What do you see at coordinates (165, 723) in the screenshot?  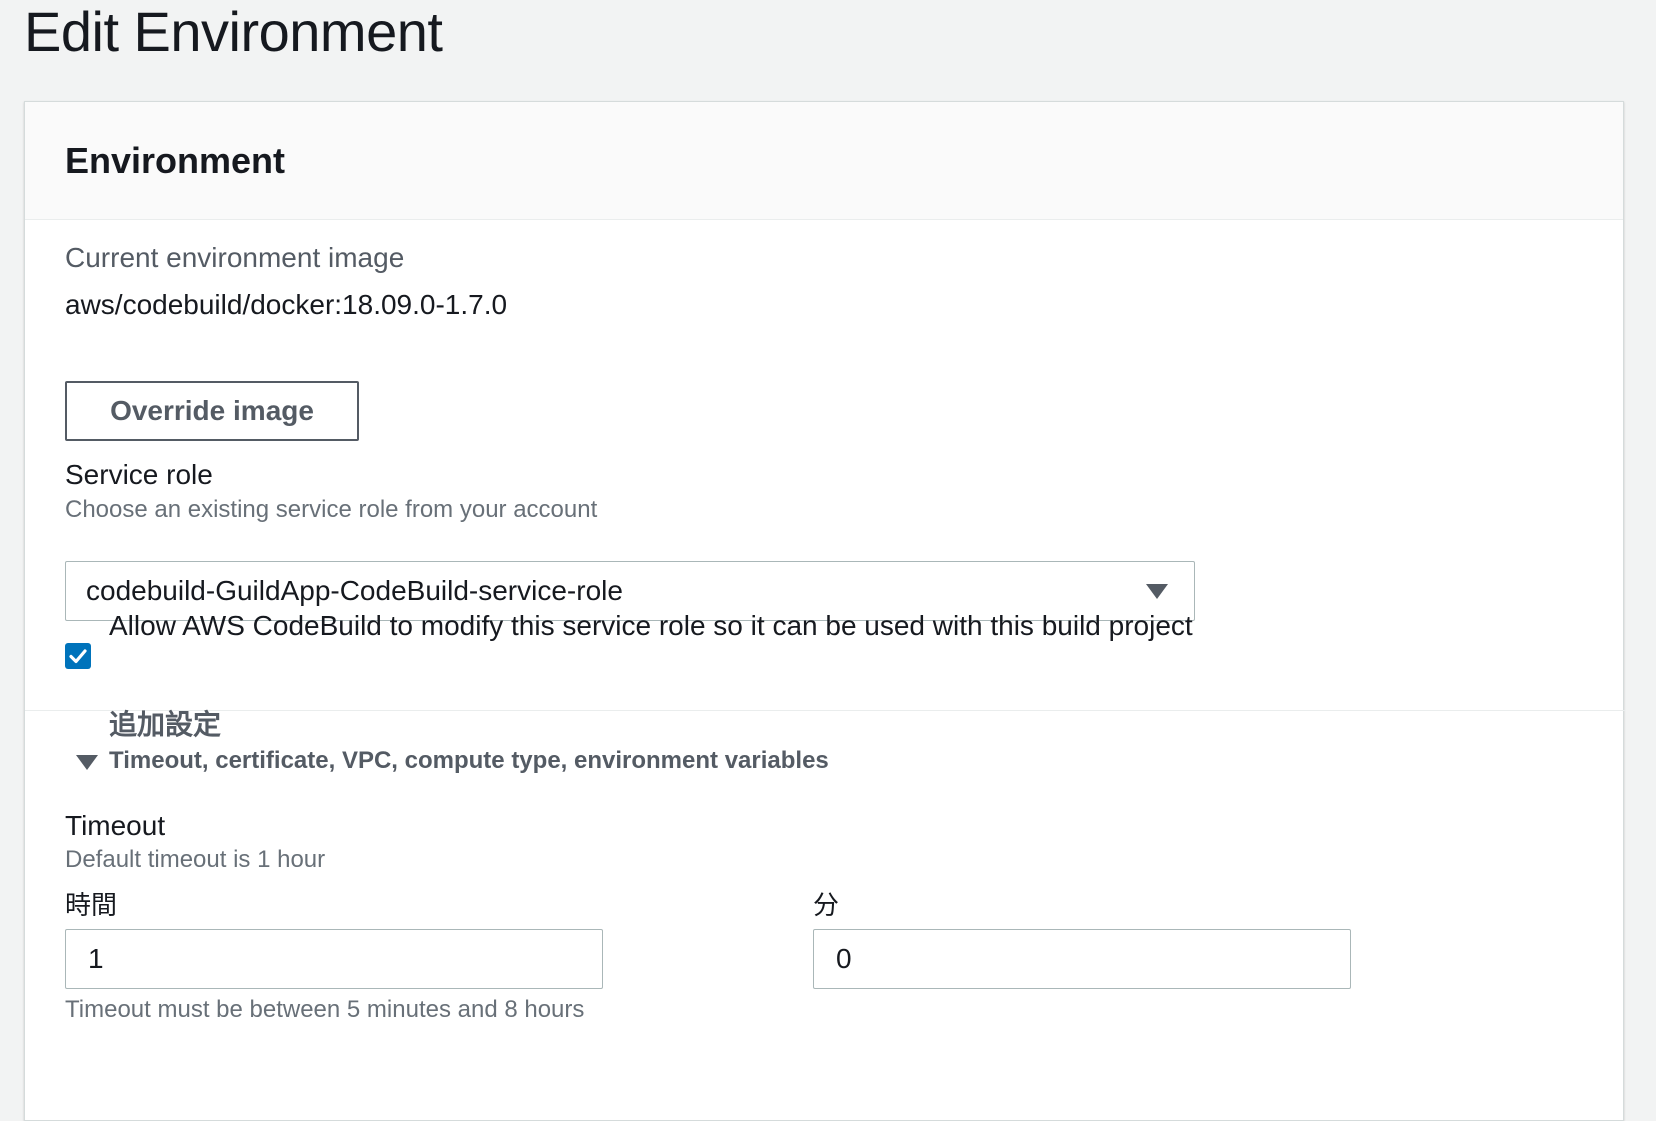 I see `additional-settings-toggle: 追加設定` at bounding box center [165, 723].